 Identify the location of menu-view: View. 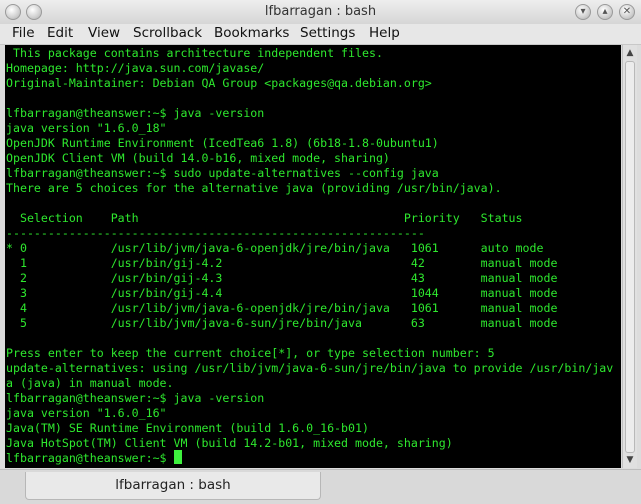
(104, 33).